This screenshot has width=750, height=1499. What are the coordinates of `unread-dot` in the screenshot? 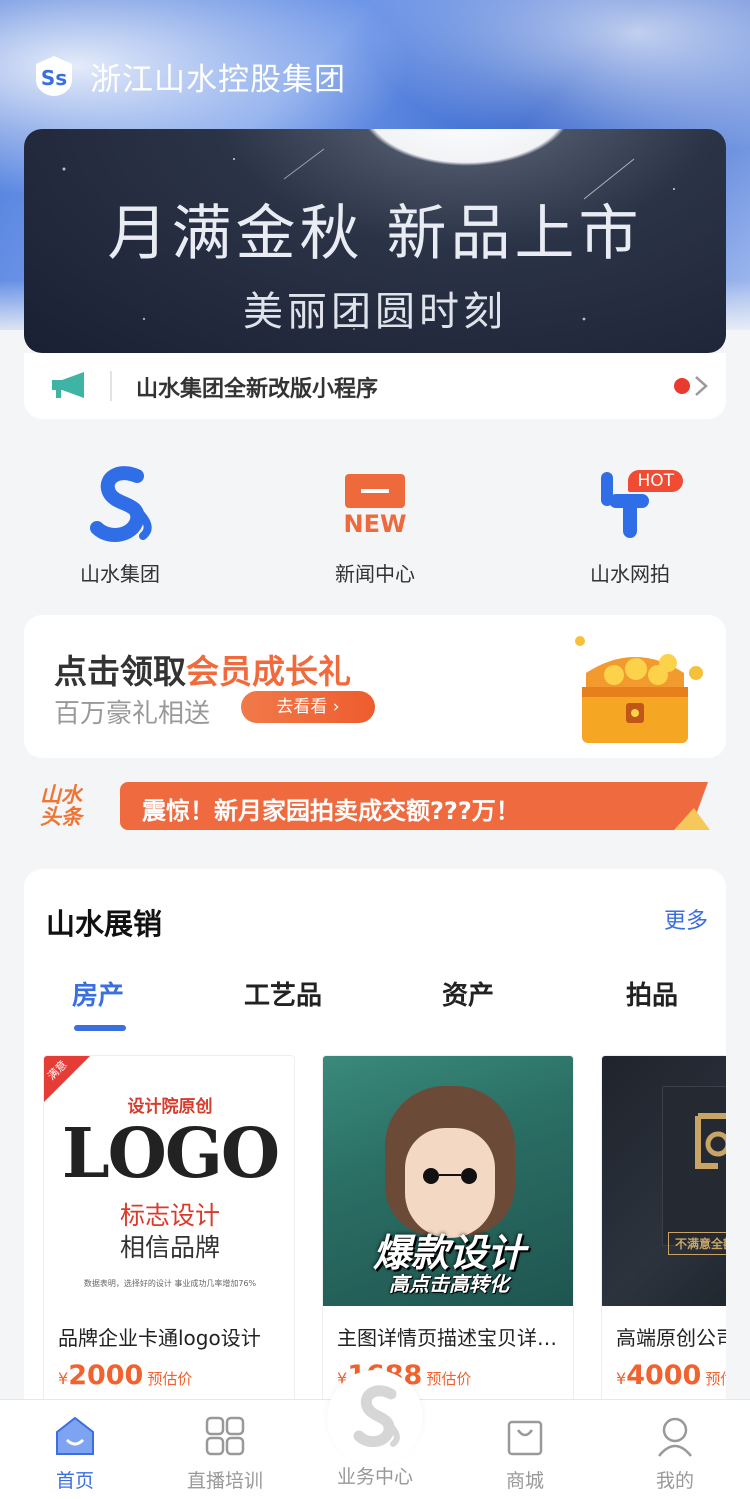 It's located at (682, 386).